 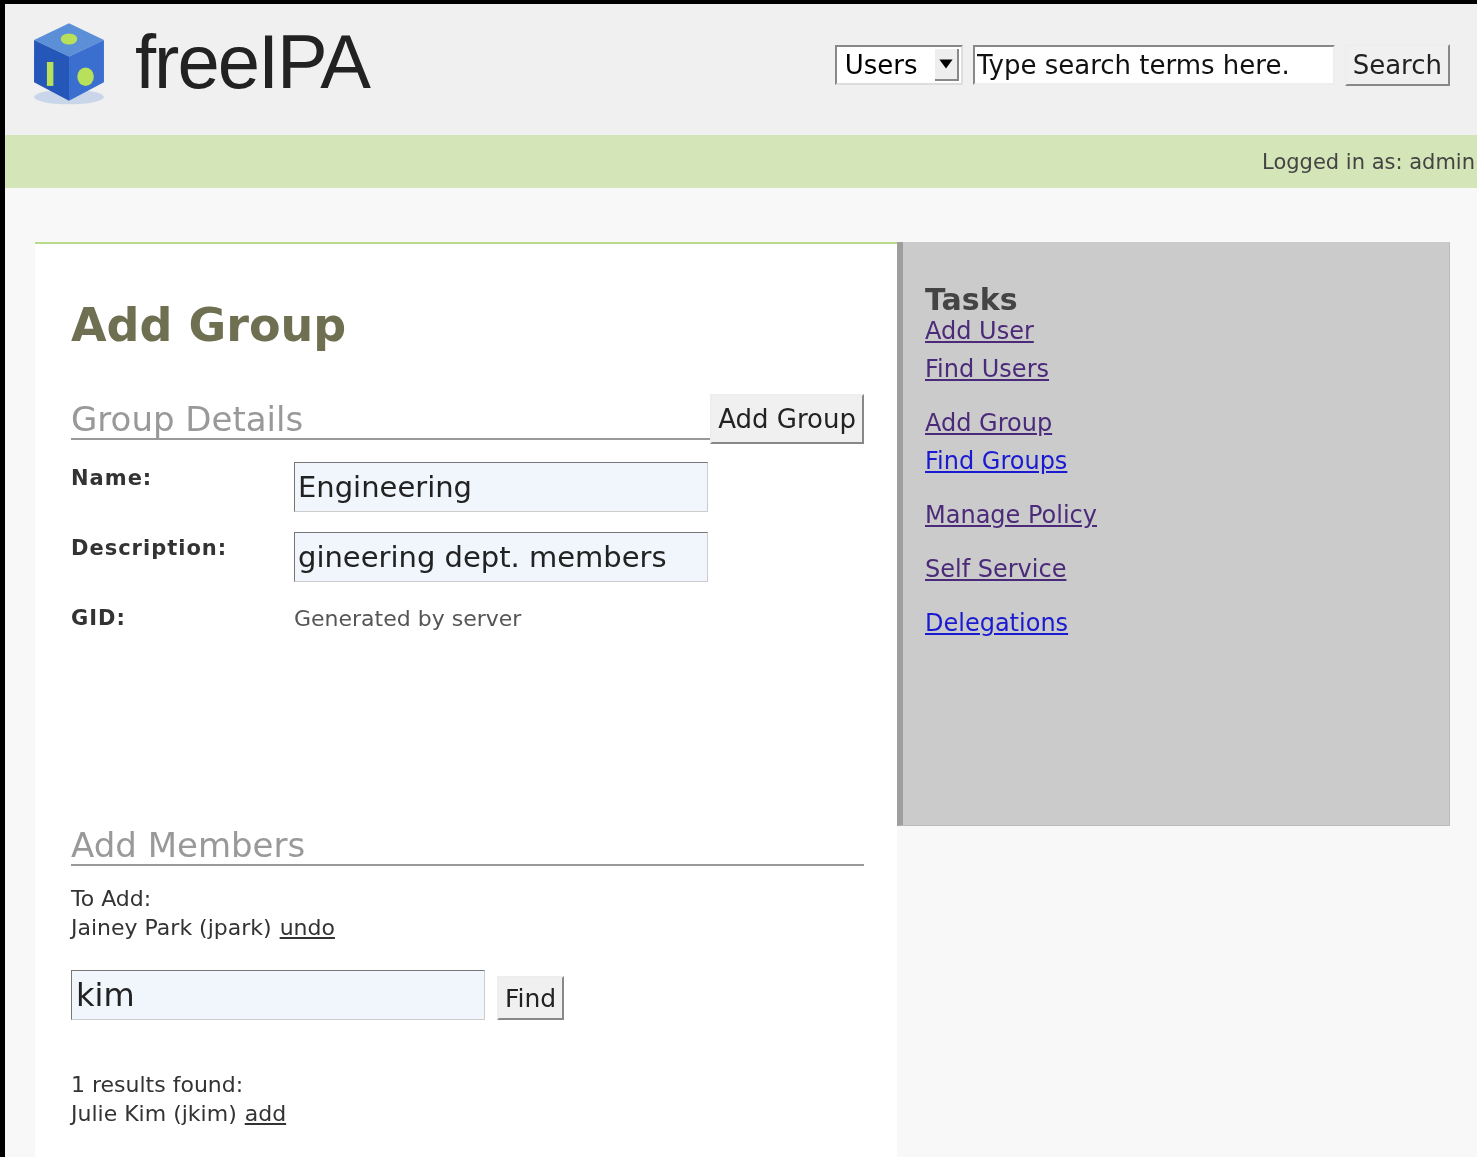 What do you see at coordinates (898, 65) in the screenshot?
I see `search-scope-dropdown: Users` at bounding box center [898, 65].